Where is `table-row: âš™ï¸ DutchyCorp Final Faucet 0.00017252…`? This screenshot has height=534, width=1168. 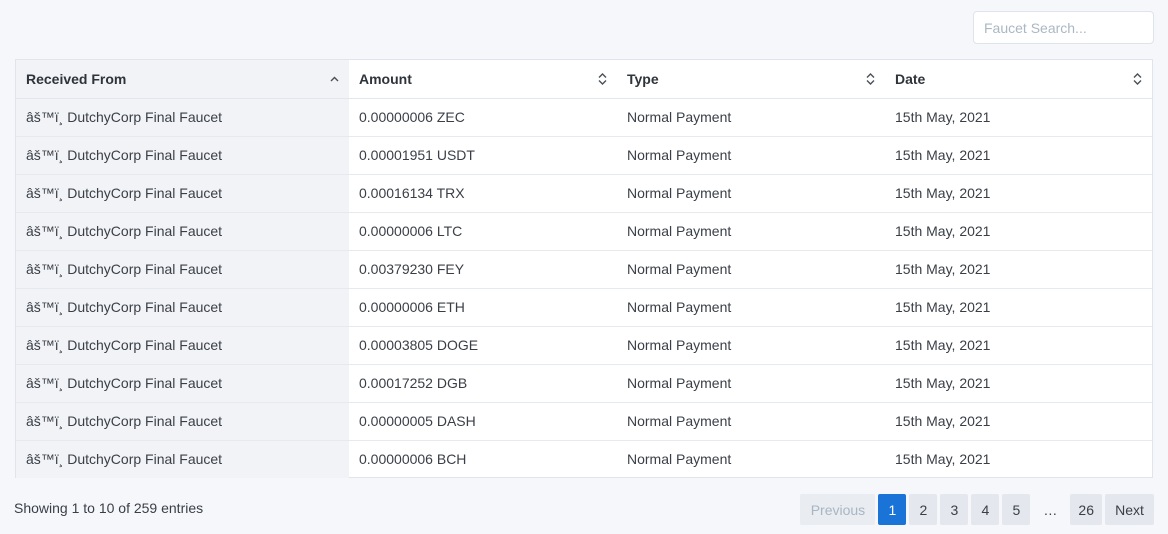
table-row: âš™ï¸ DutchyCorp Final Faucet 0.00017252… is located at coordinates (584, 383).